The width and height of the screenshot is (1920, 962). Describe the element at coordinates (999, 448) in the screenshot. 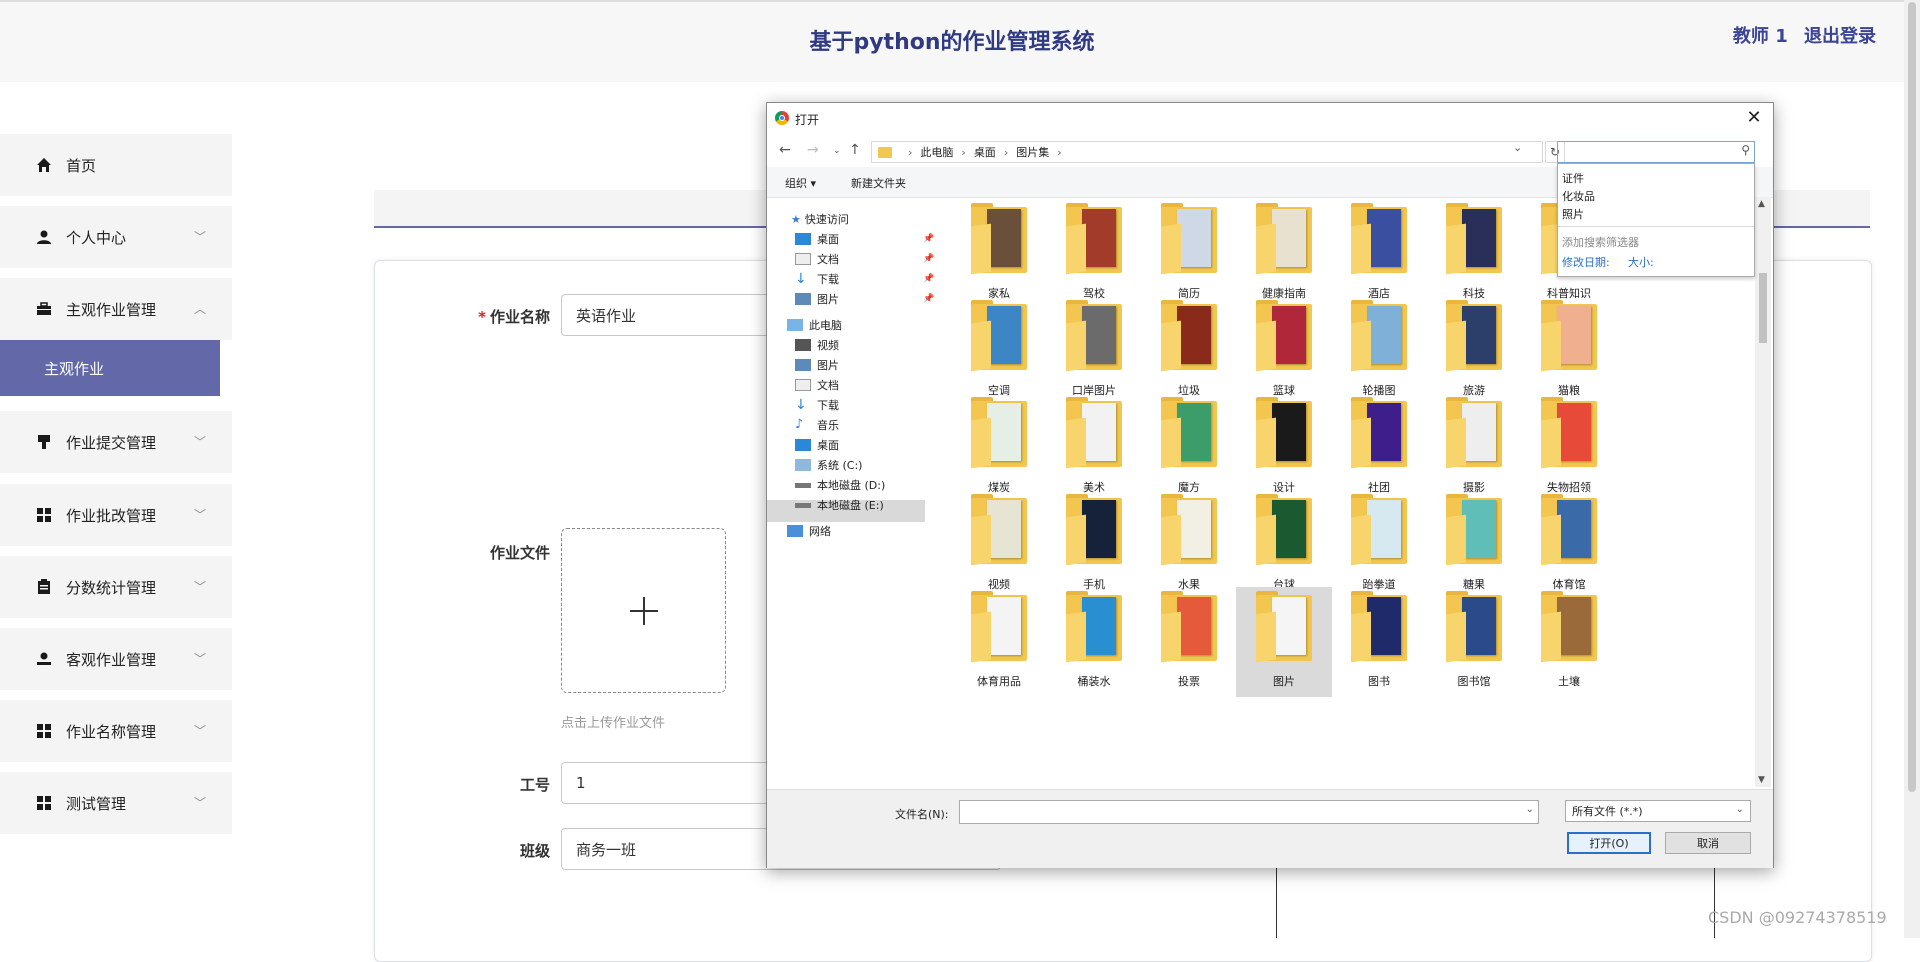

I see `folder-item: 煤炭` at that location.